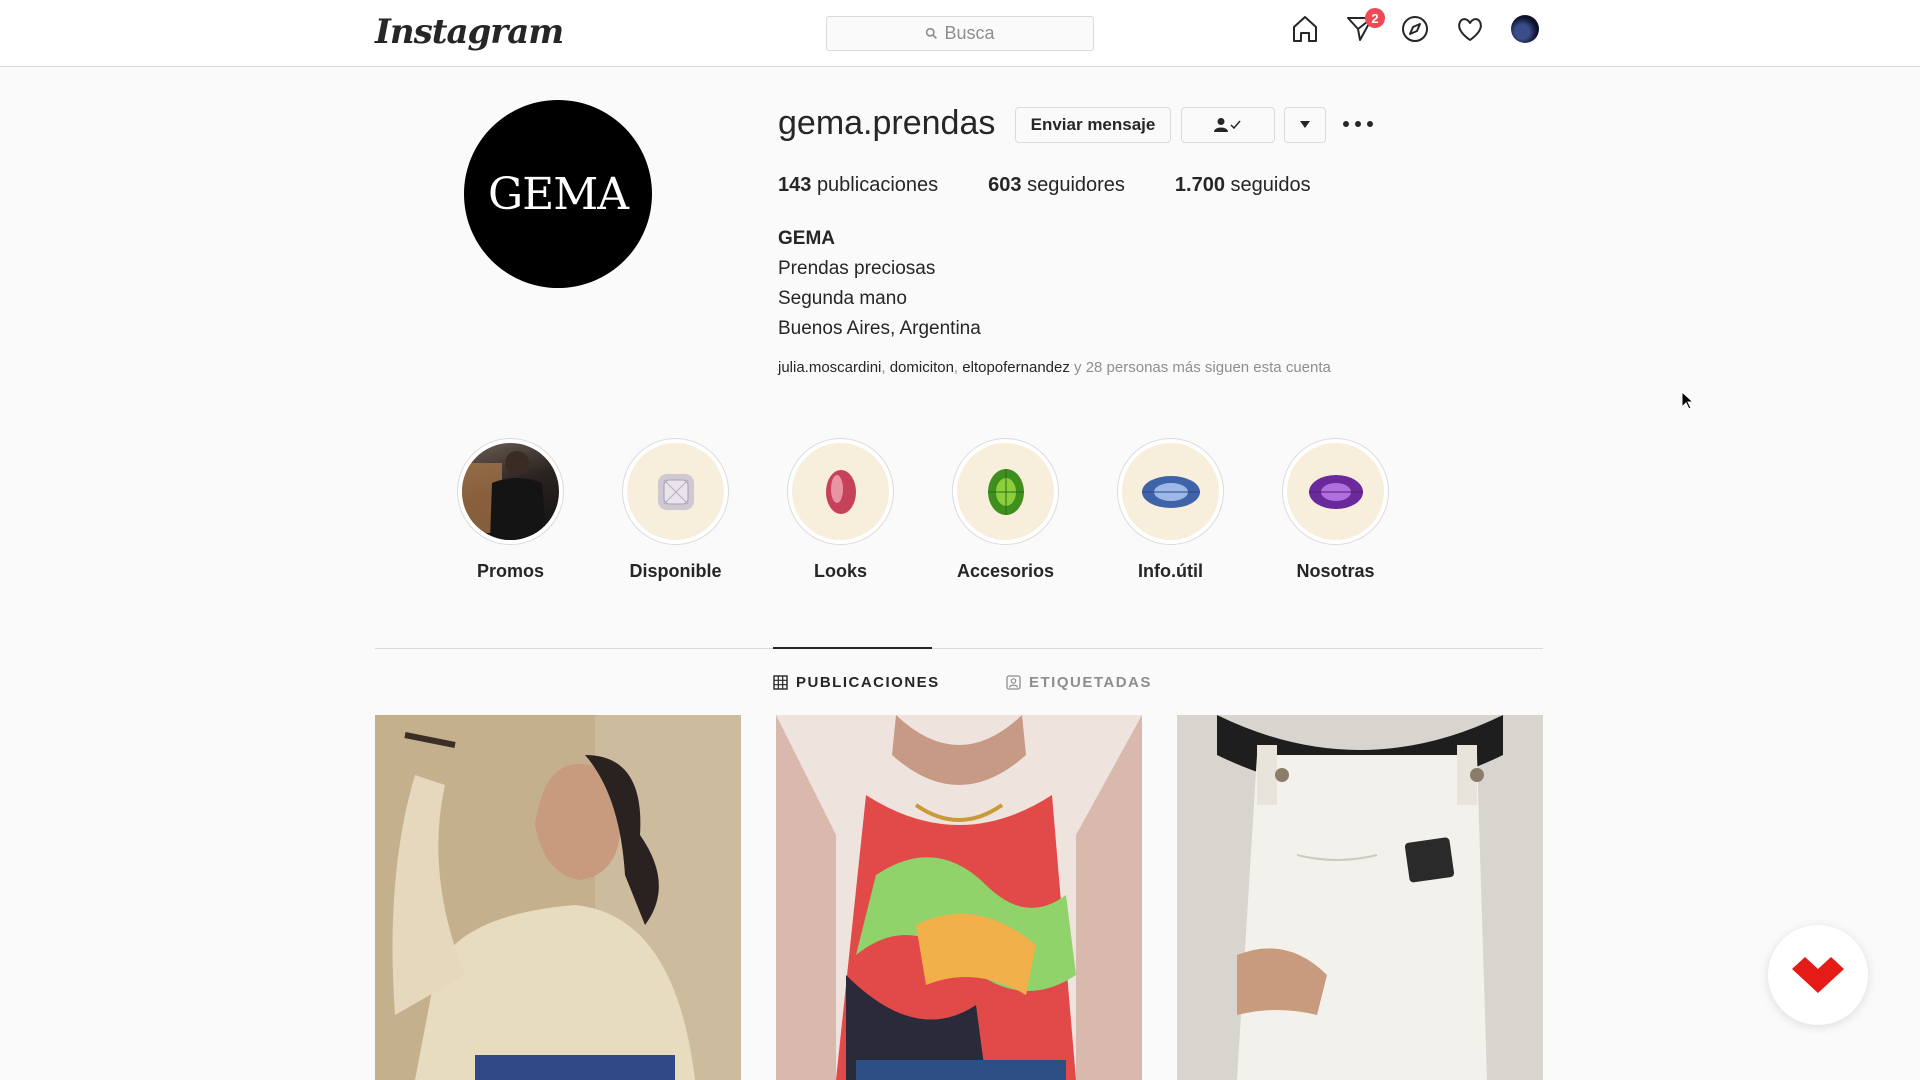  I want to click on highlight-label: Promos, so click(510, 571).